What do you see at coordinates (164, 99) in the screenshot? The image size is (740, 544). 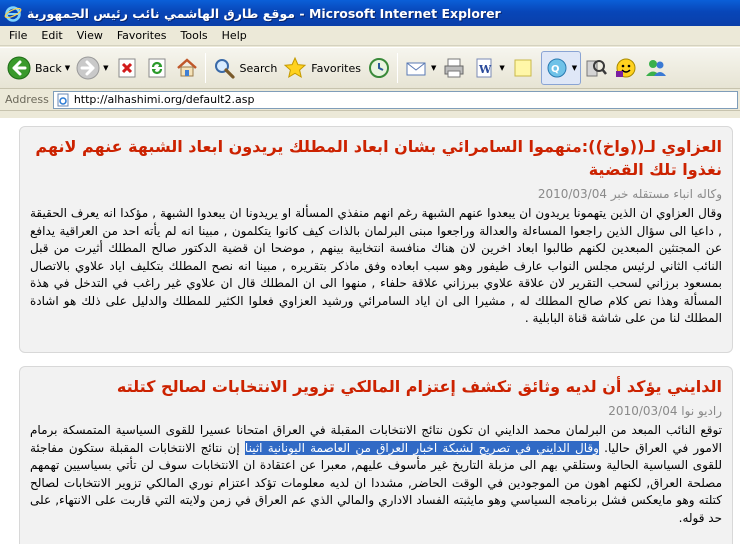 I see `address-url: http://alhashimi.org/default2.asp` at bounding box center [164, 99].